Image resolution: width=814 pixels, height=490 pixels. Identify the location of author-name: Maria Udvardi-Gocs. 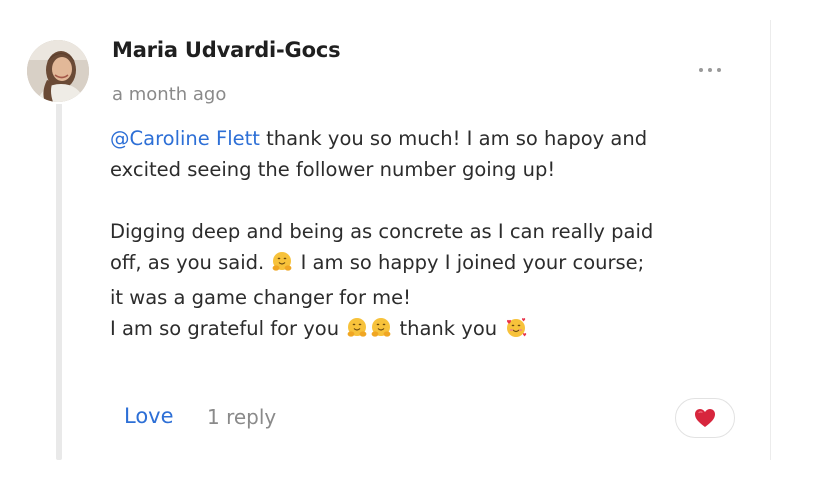
(226, 50).